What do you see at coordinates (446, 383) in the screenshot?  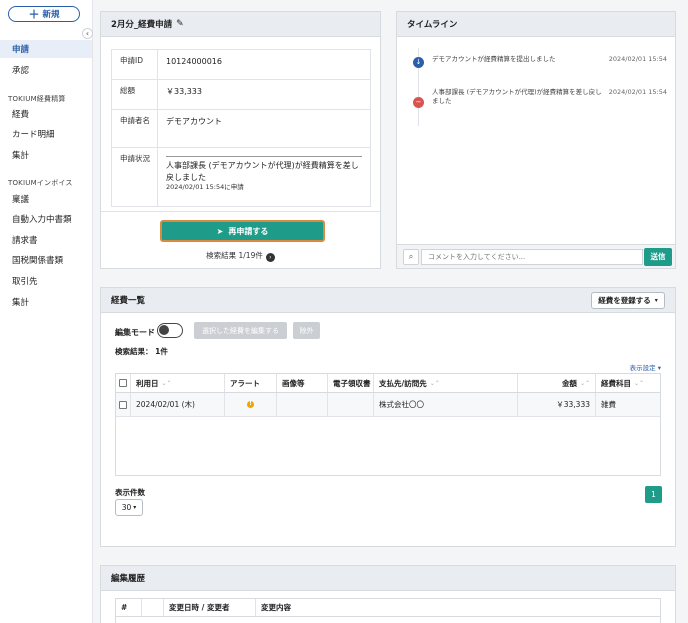 I see `col-payee: 支払先/訪問先 ⌄⌃` at bounding box center [446, 383].